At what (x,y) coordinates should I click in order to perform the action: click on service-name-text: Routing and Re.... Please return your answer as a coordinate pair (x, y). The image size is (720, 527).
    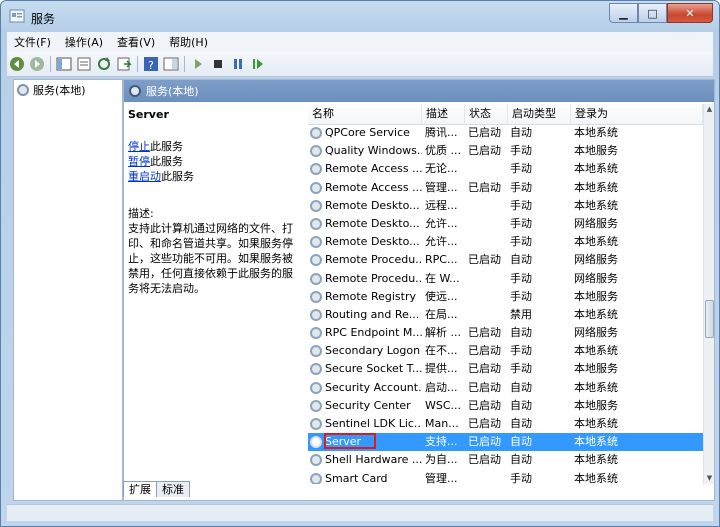
    Looking at the image, I should click on (372, 314).